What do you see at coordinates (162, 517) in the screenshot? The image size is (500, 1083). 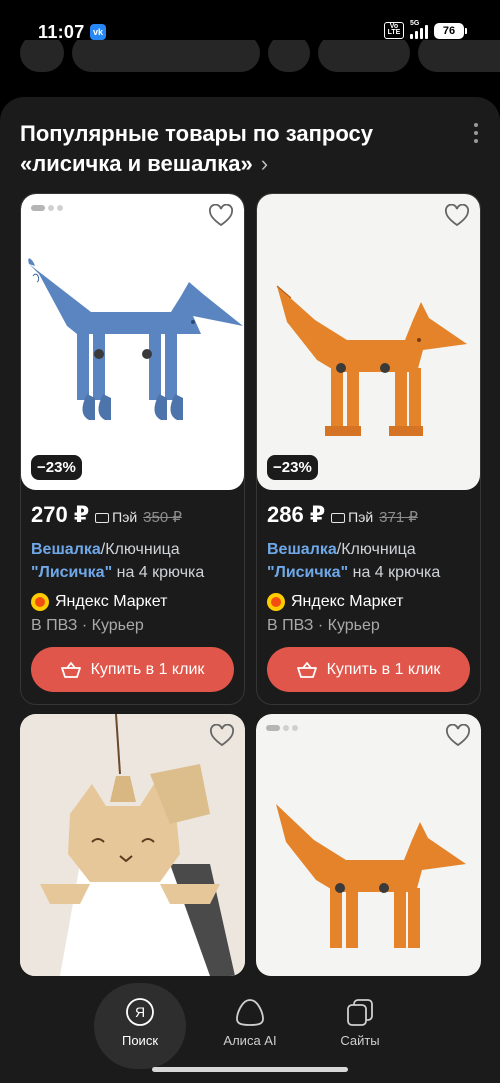 I see `old-price: 350 ₽` at bounding box center [162, 517].